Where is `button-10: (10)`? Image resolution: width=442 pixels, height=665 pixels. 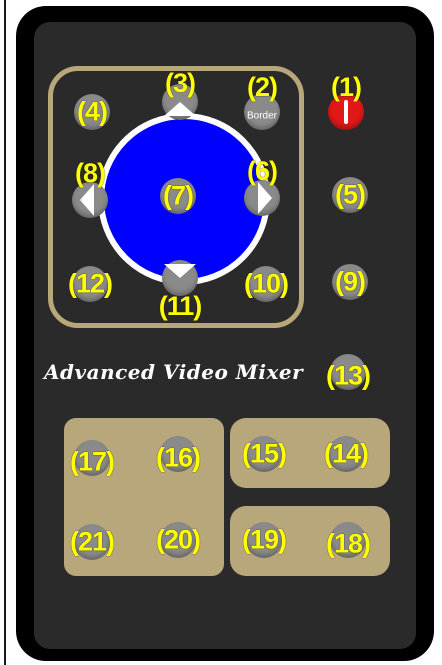 button-10: (10) is located at coordinates (266, 284).